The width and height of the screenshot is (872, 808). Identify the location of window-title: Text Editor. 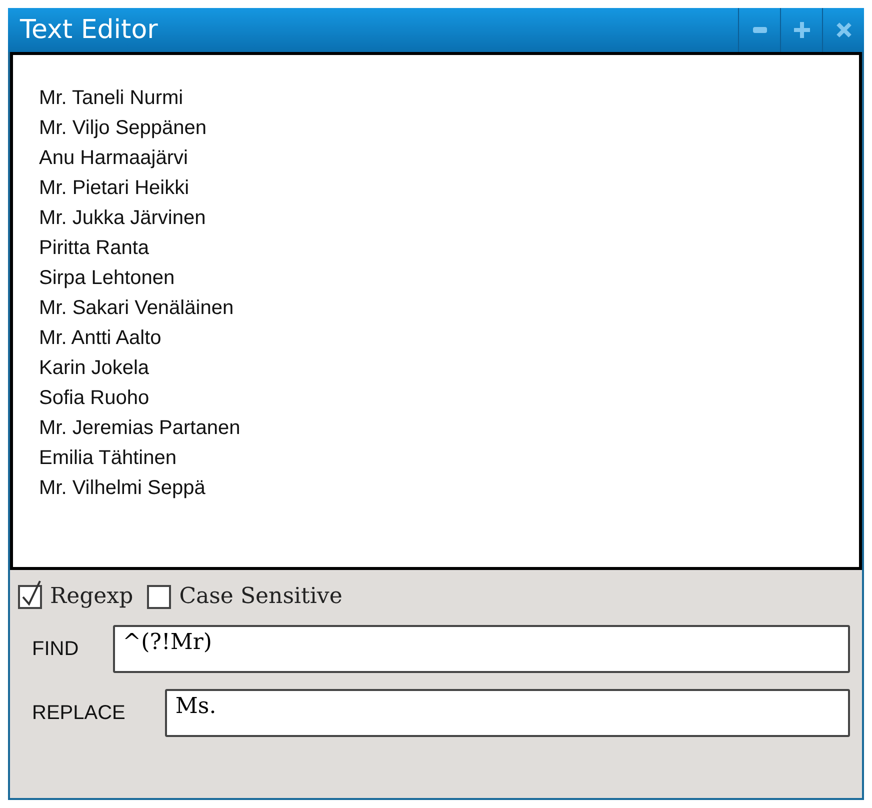
(88, 30).